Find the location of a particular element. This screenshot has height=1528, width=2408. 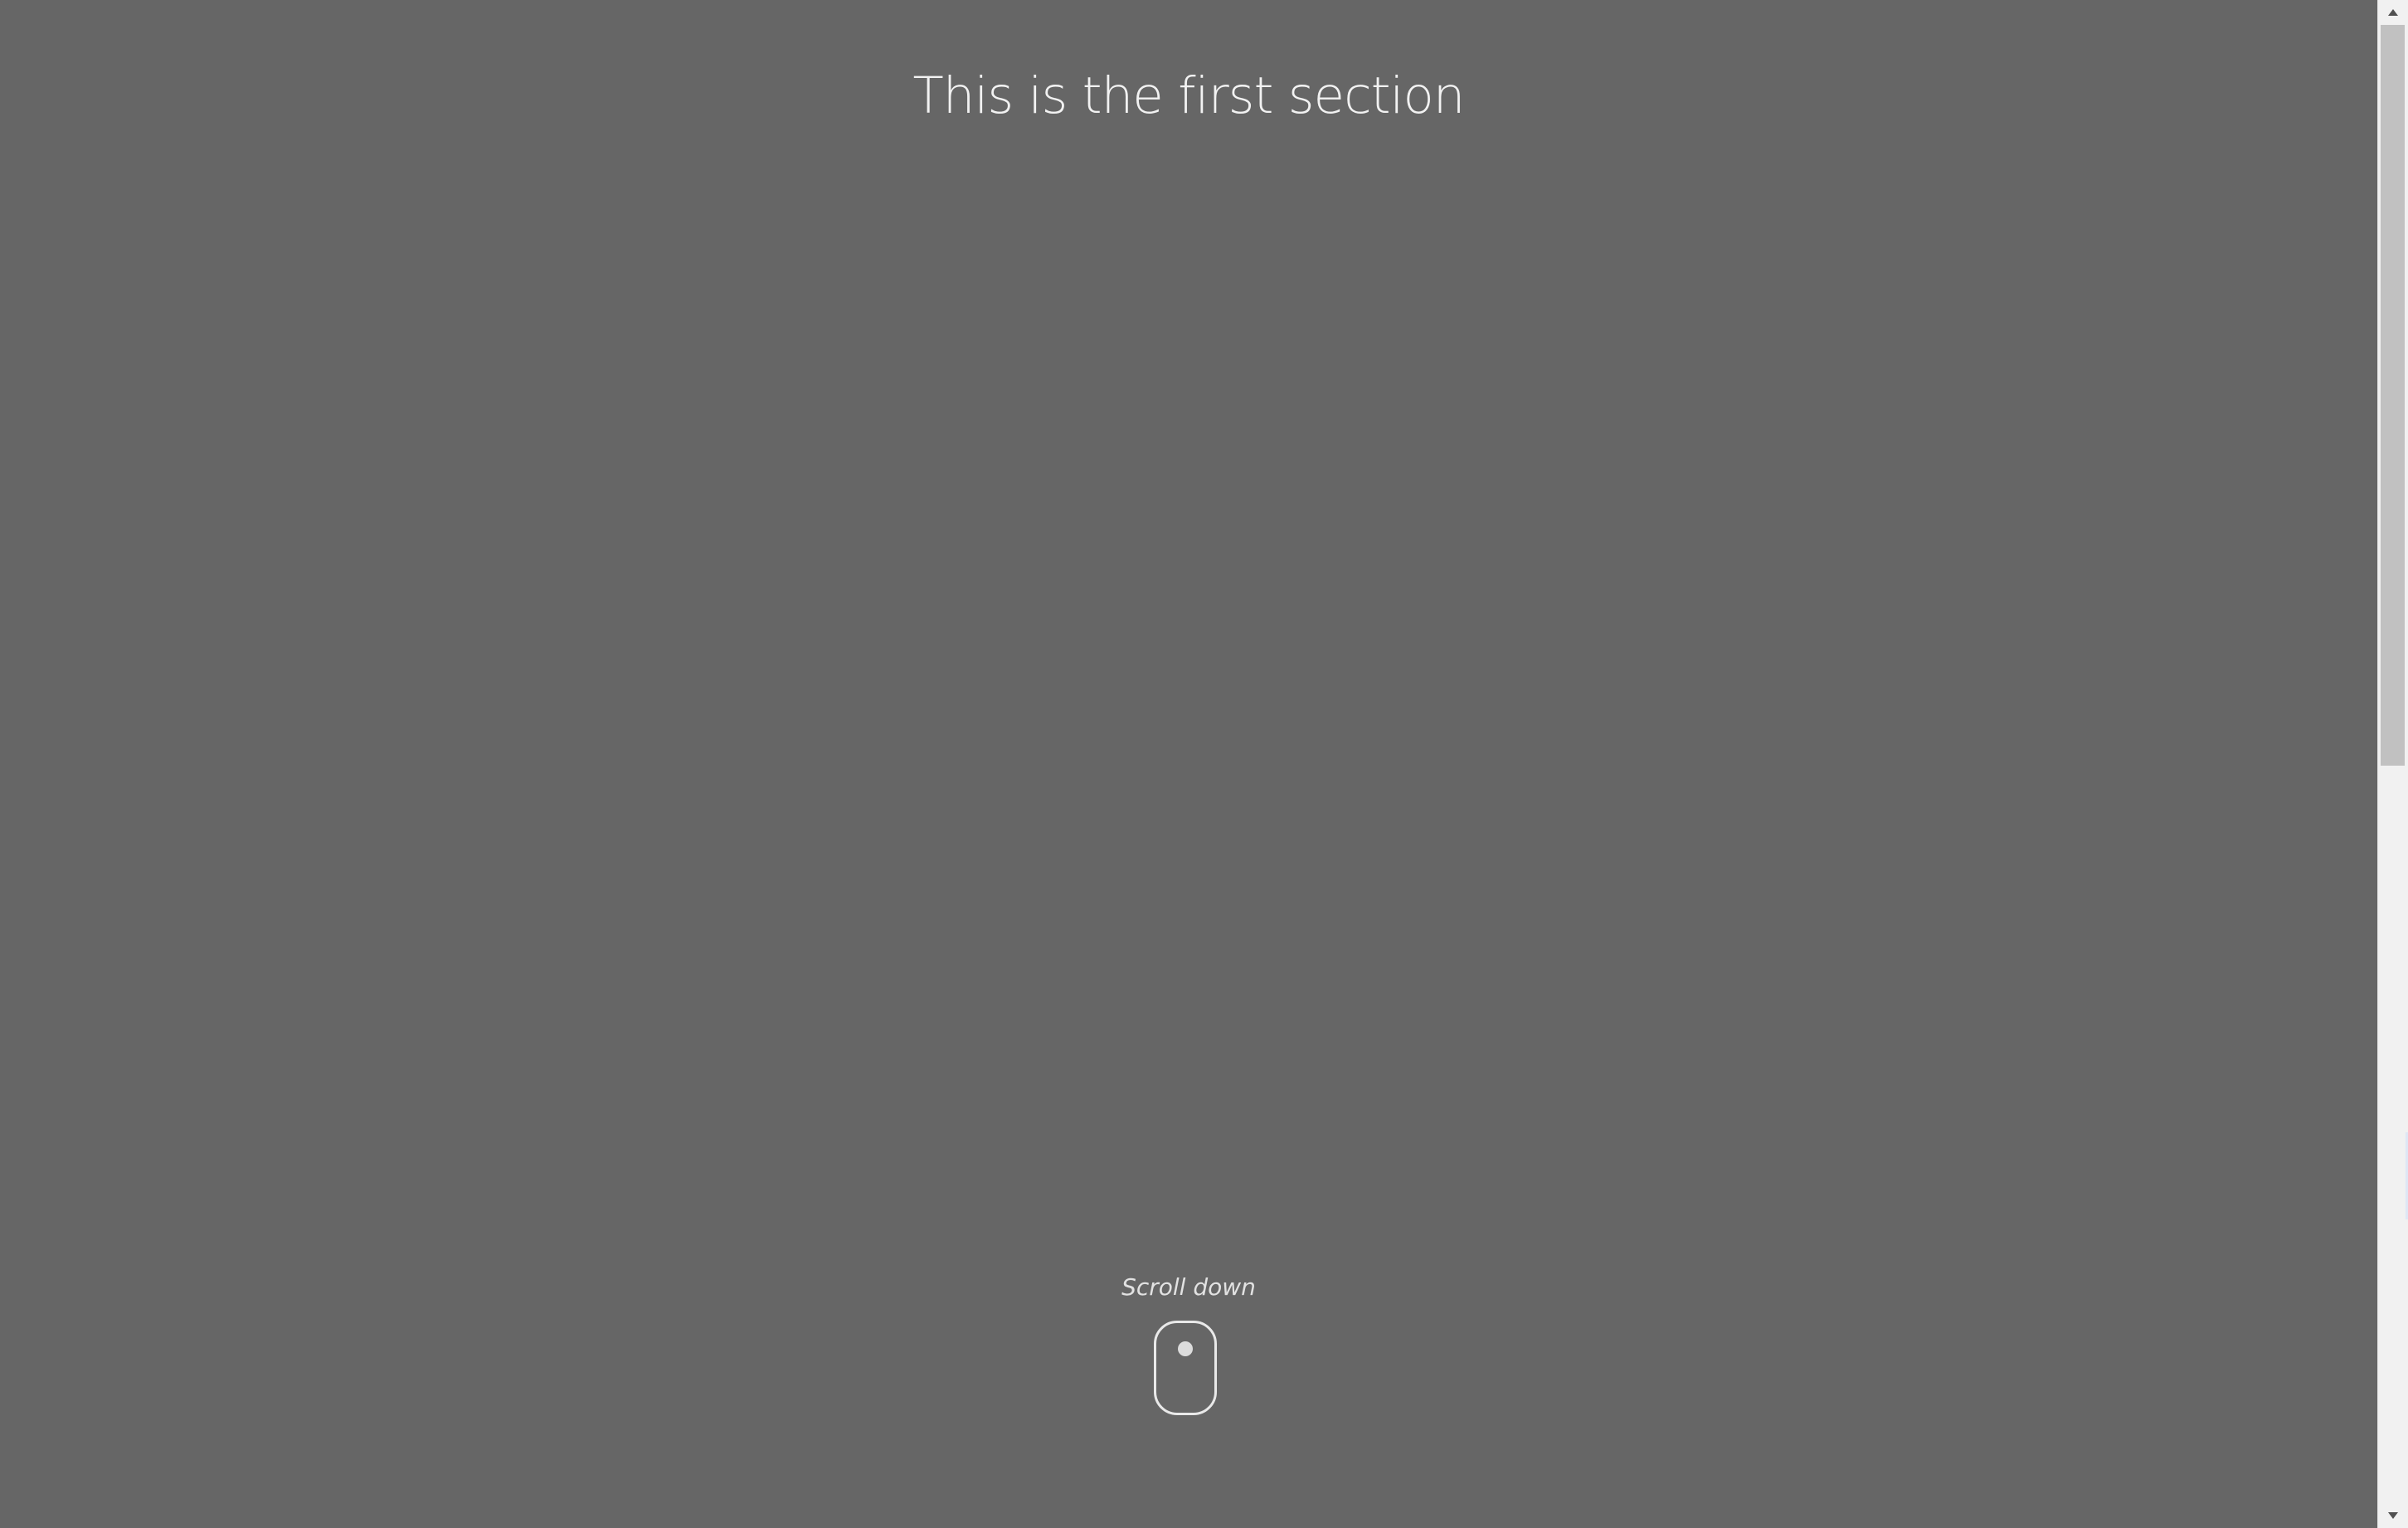

scroll-up-button is located at coordinates (2393, 13).